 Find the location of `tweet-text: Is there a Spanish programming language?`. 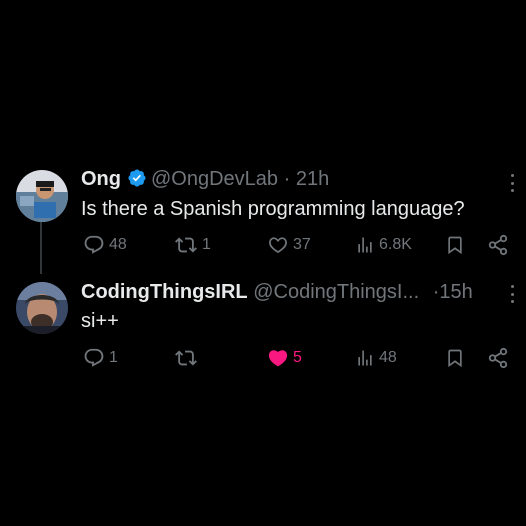

tweet-text: Is there a Spanish programming language? is located at coordinates (273, 209).